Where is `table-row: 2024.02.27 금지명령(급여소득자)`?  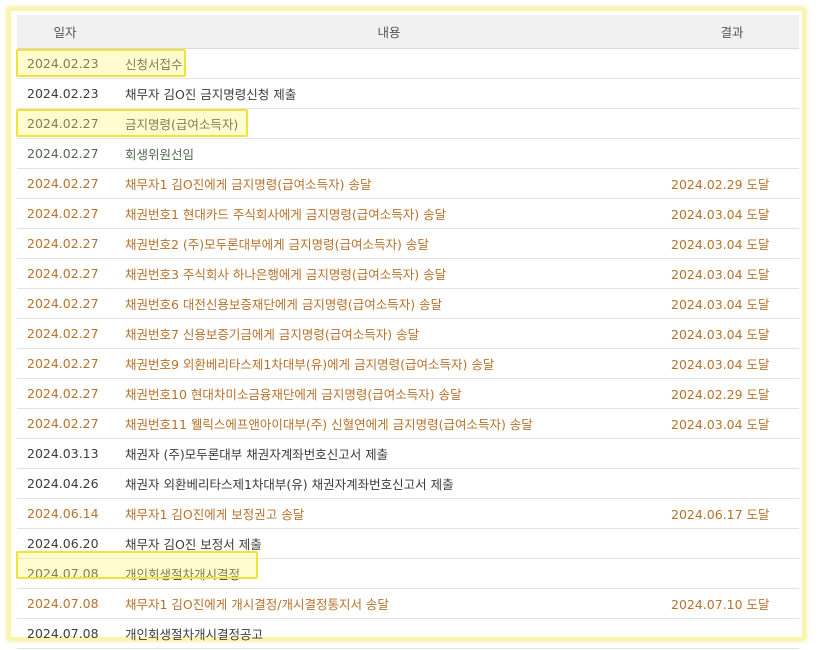 table-row: 2024.02.27 금지명령(급여소득자) is located at coordinates (408, 123).